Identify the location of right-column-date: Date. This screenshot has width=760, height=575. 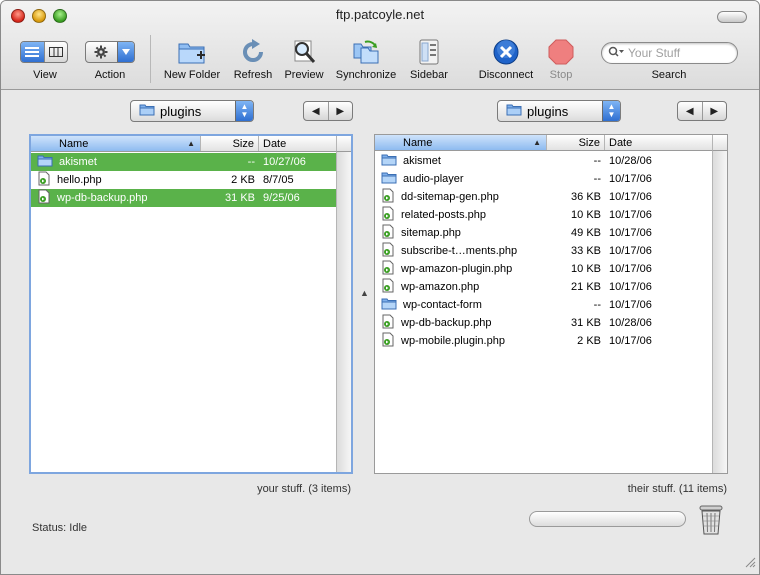
(658, 142).